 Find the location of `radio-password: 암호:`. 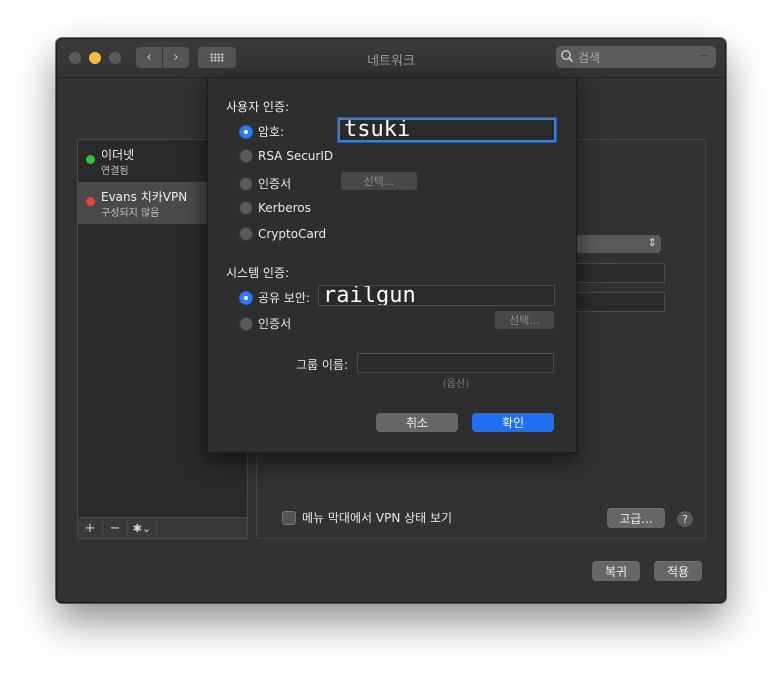

radio-password: 암호: is located at coordinates (261, 131).